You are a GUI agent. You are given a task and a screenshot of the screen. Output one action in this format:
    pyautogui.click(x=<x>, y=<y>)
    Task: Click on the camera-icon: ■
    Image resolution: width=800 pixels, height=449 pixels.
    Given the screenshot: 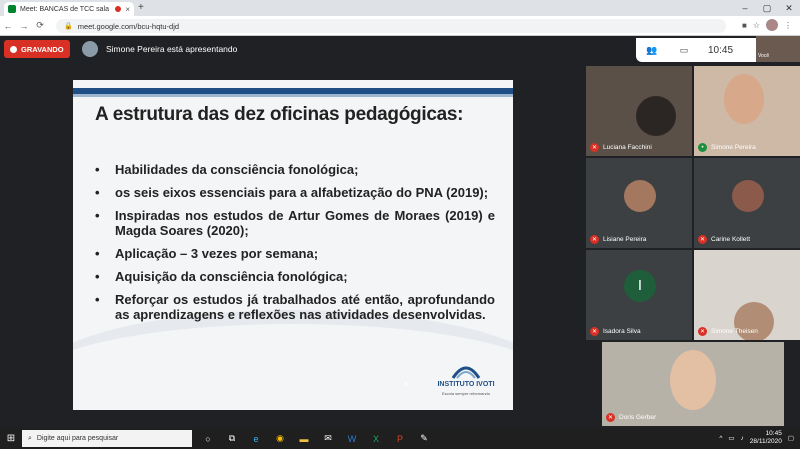 What is the action you would take?
    pyautogui.click(x=744, y=25)
    